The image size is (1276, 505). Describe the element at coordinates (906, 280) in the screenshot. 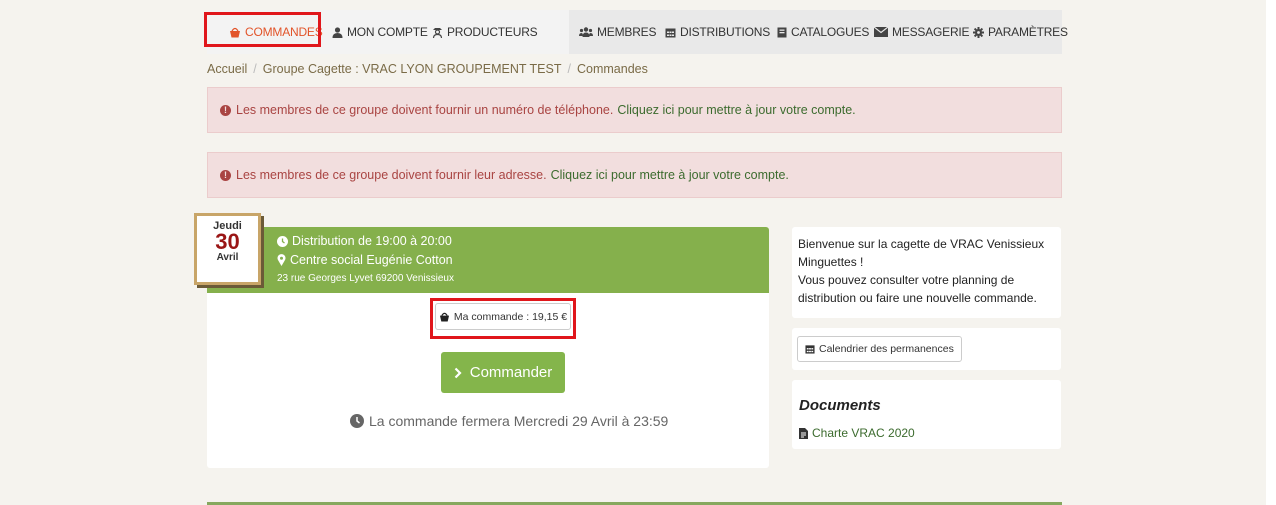

I see `welcome-line-3: Vous pouvez consulter votre planning de` at that location.